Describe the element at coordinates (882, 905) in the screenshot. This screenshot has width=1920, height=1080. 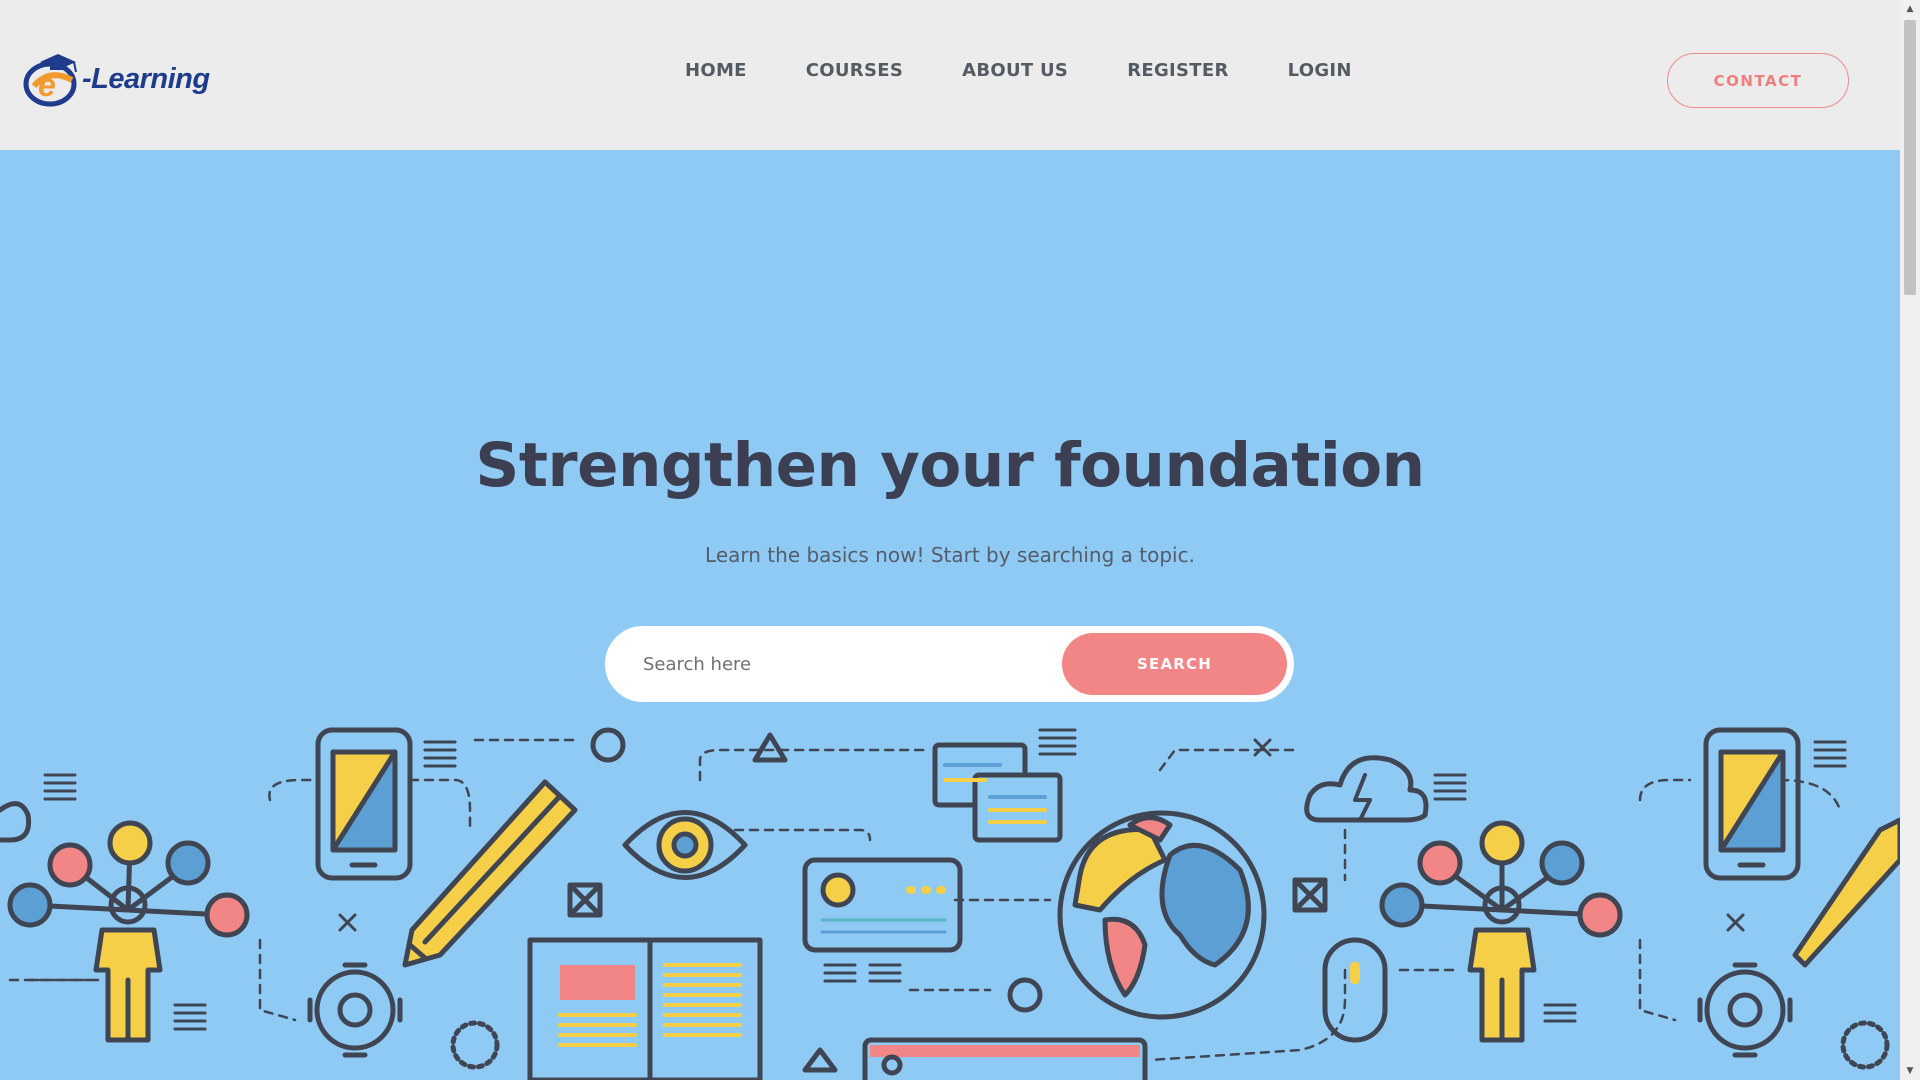
I see `card-icon` at that location.